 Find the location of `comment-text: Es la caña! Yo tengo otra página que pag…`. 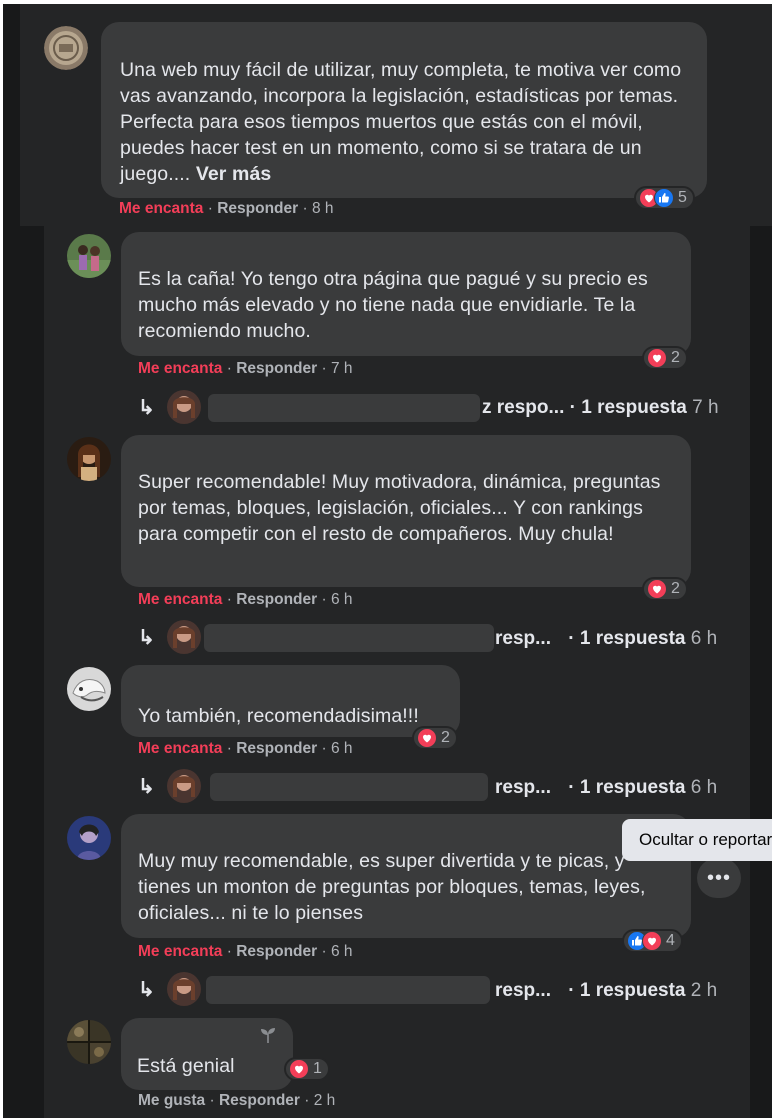

comment-text: Es la caña! Yo tengo otra página que pag… is located at coordinates (393, 305).